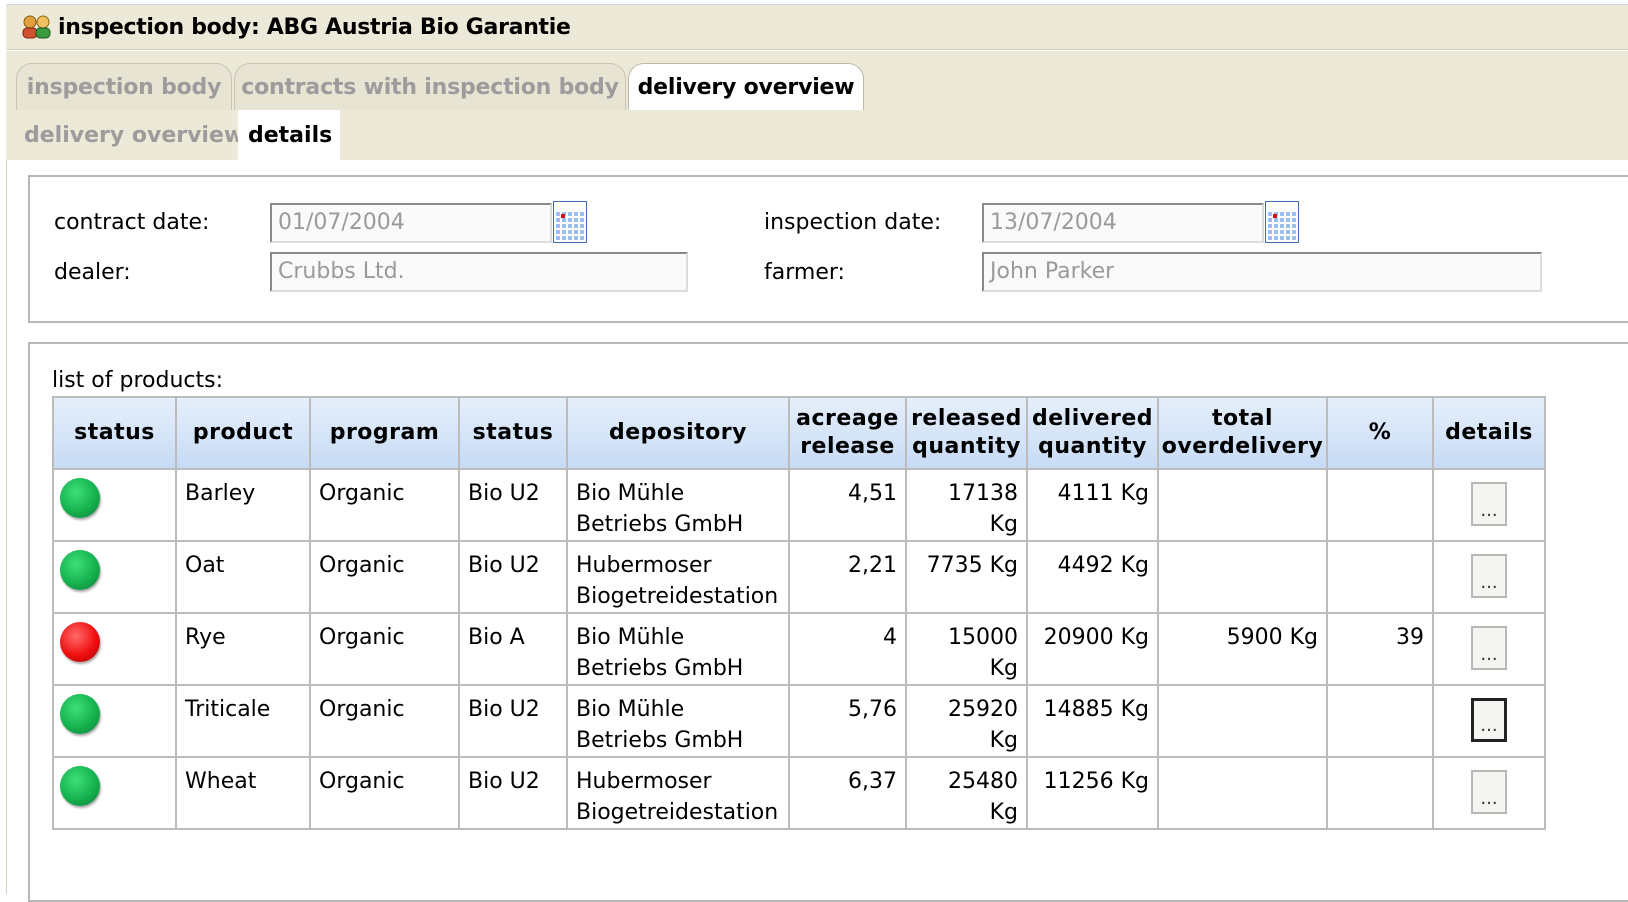  I want to click on tab-inspection-body: inspection body, so click(124, 87).